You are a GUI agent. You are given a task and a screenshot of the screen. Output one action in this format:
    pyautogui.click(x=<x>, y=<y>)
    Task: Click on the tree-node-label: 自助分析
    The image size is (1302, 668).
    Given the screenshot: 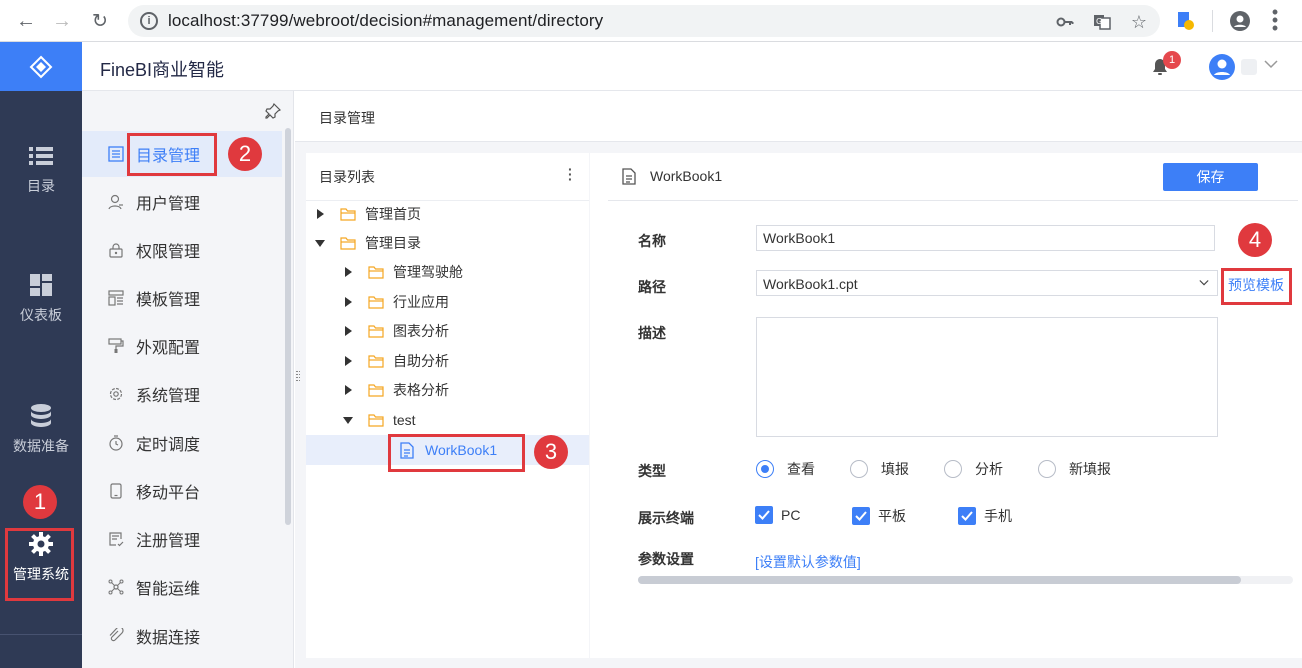 What is the action you would take?
    pyautogui.click(x=421, y=361)
    